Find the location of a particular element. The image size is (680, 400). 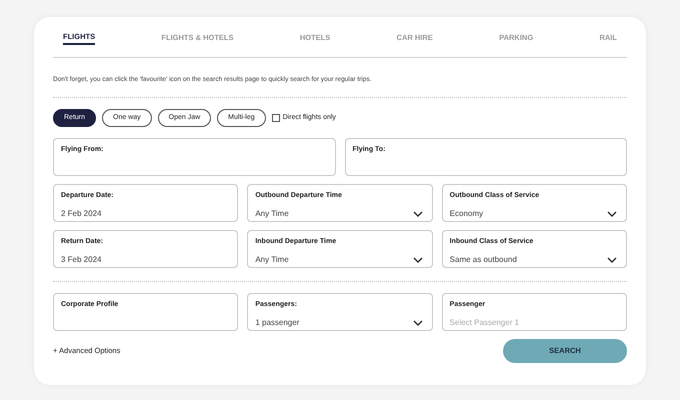

checkbox is located at coordinates (276, 118).